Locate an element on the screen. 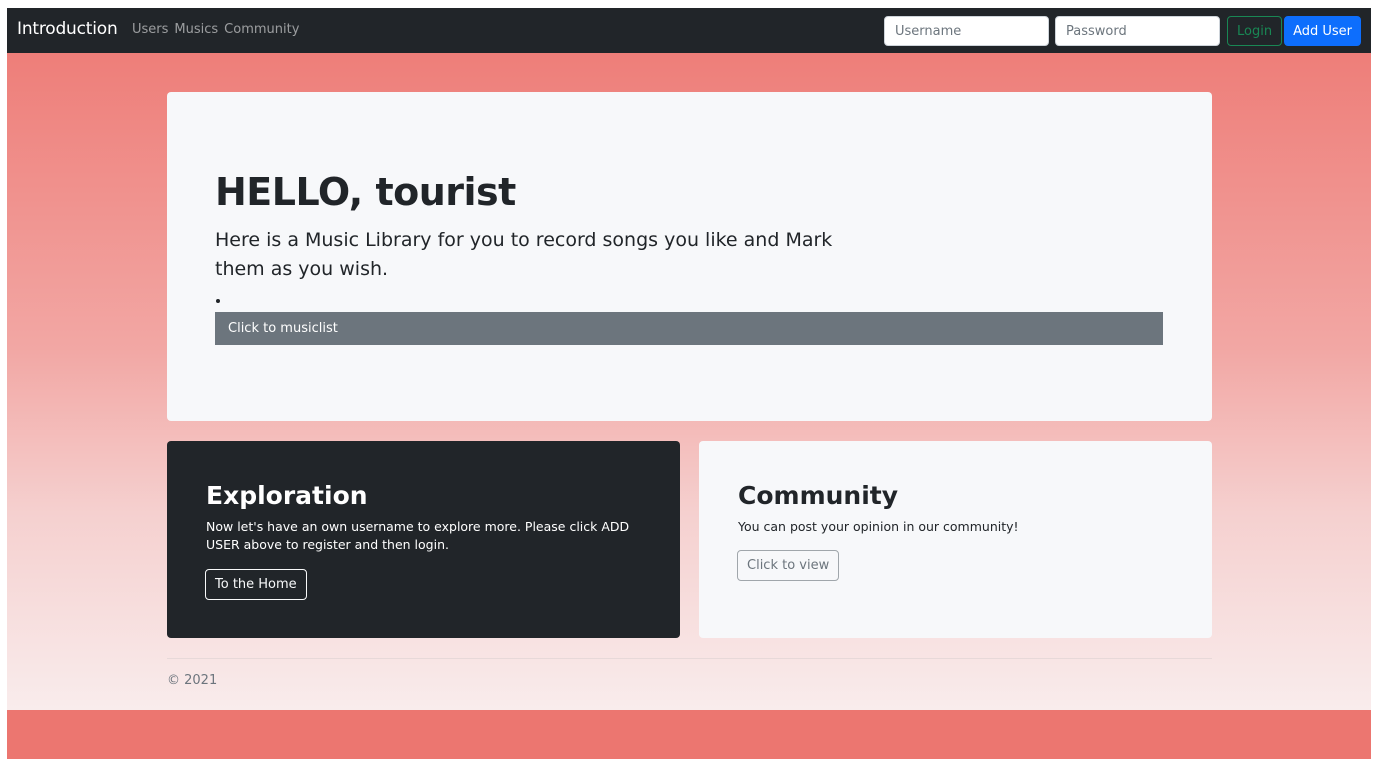  footer-copyright: © 2021 is located at coordinates (192, 680).